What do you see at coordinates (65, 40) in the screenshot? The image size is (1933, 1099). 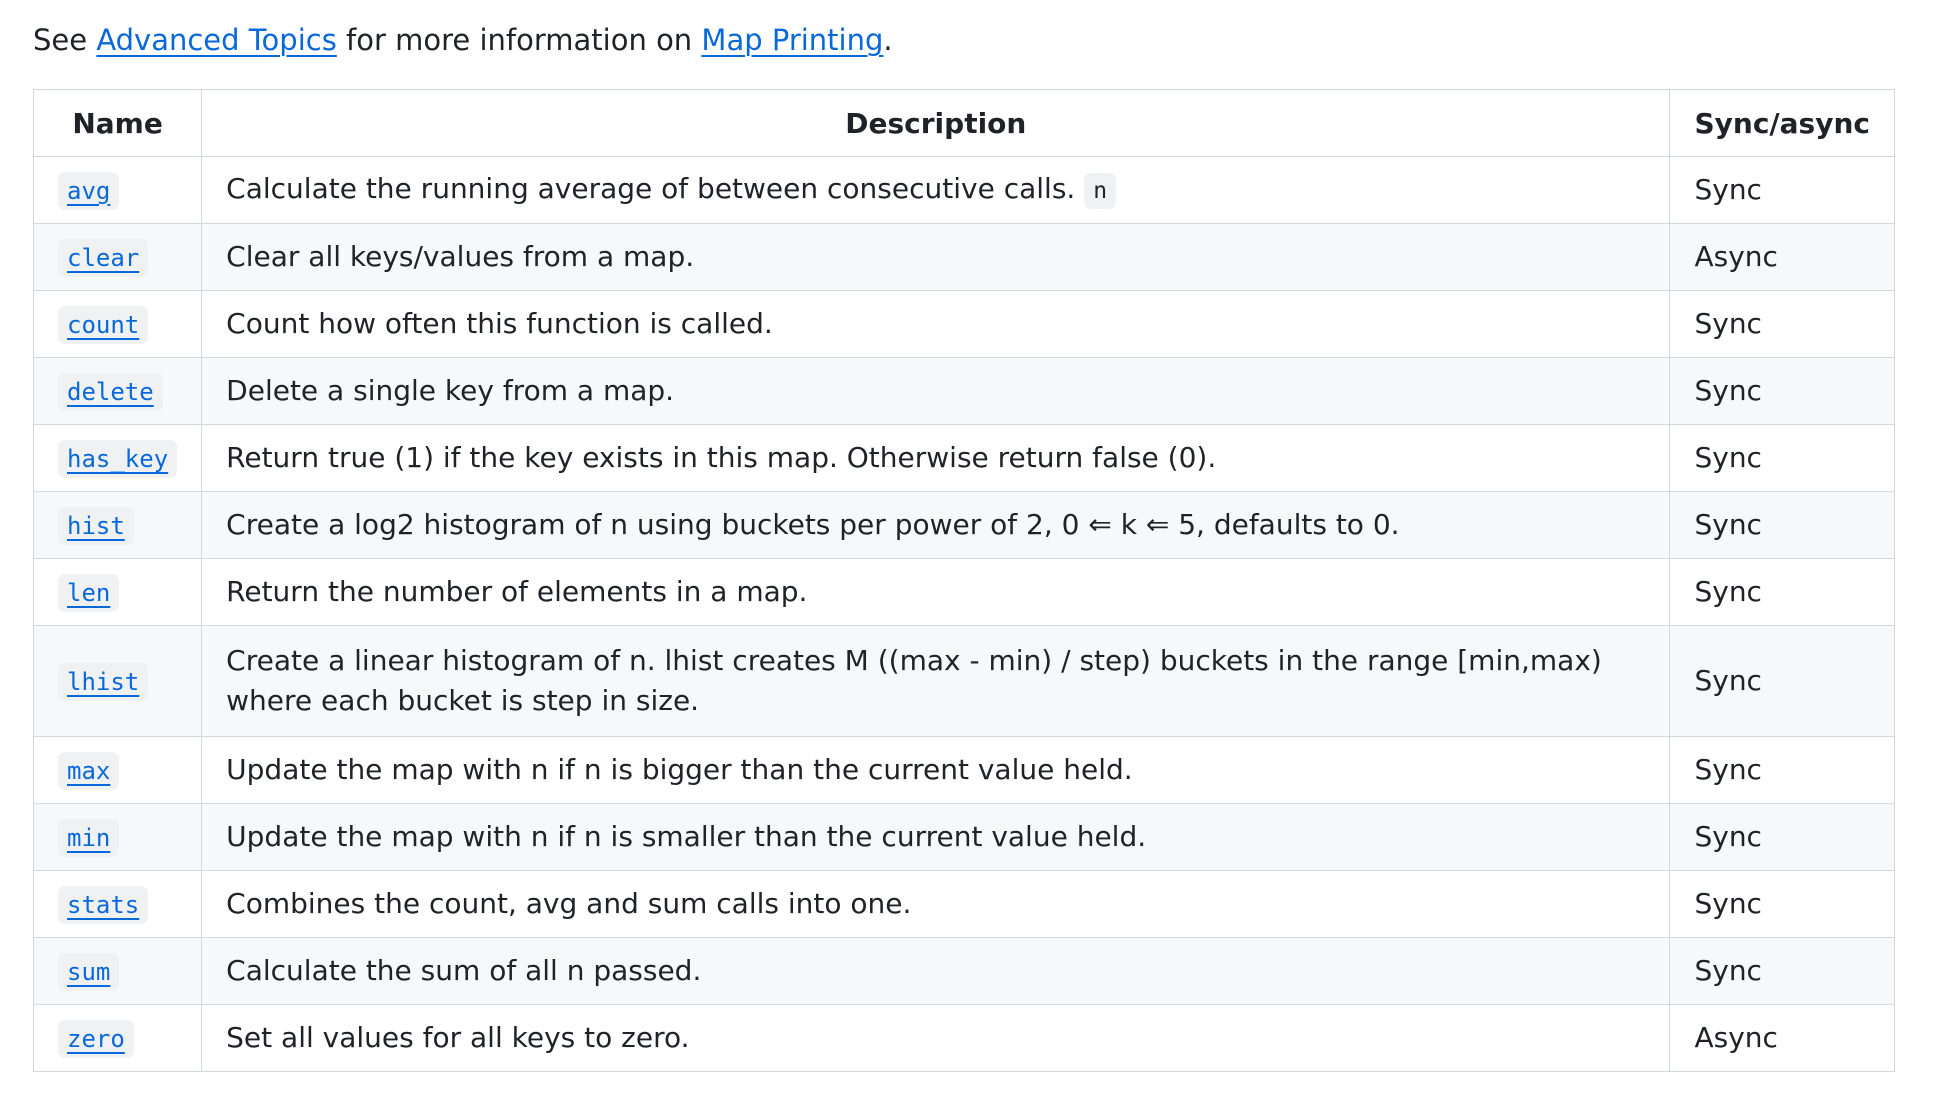 I see `intro-prefix: See` at bounding box center [65, 40].